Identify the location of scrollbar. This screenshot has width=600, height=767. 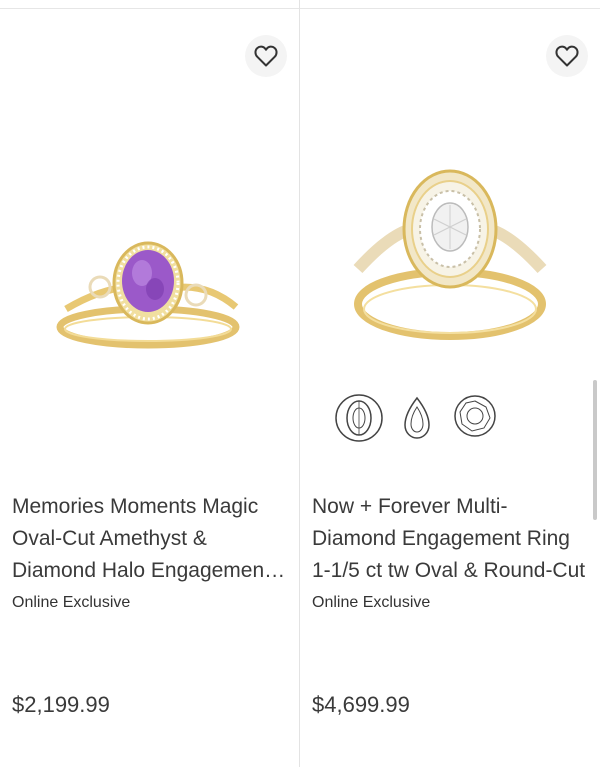
(595, 450).